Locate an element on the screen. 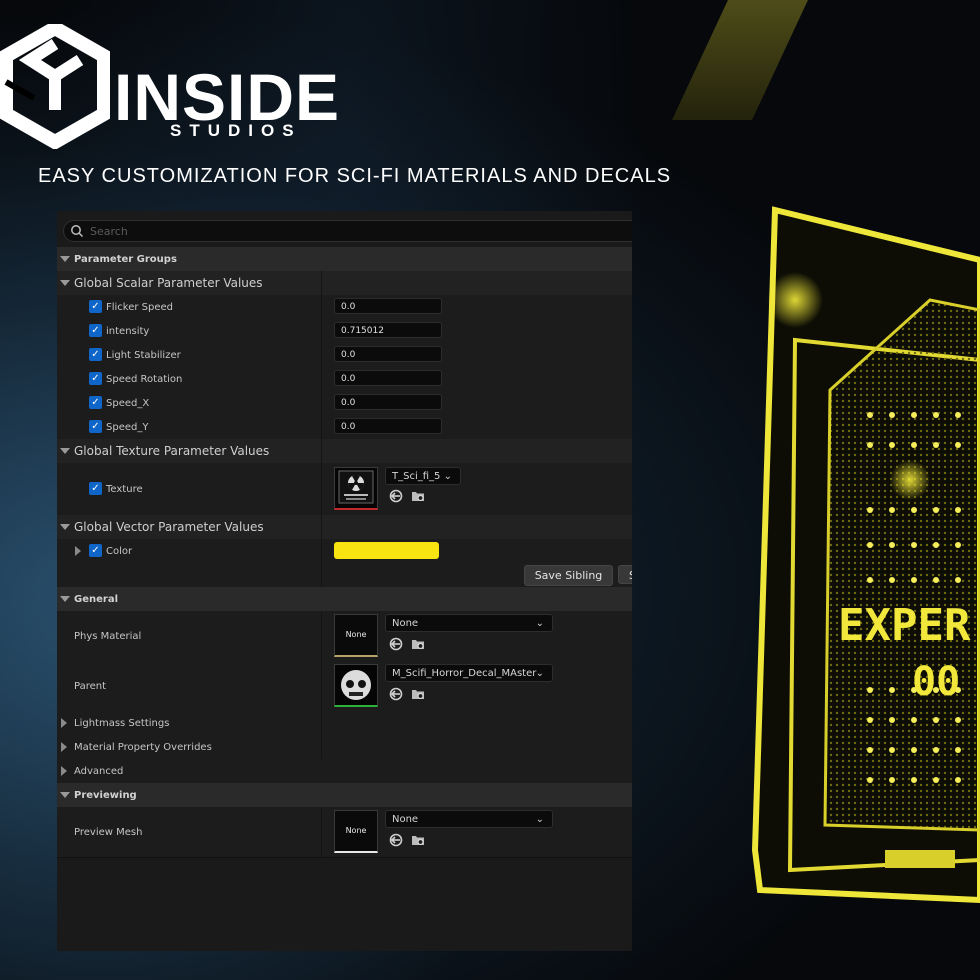  category-previewing: Previewing is located at coordinates (344, 795).